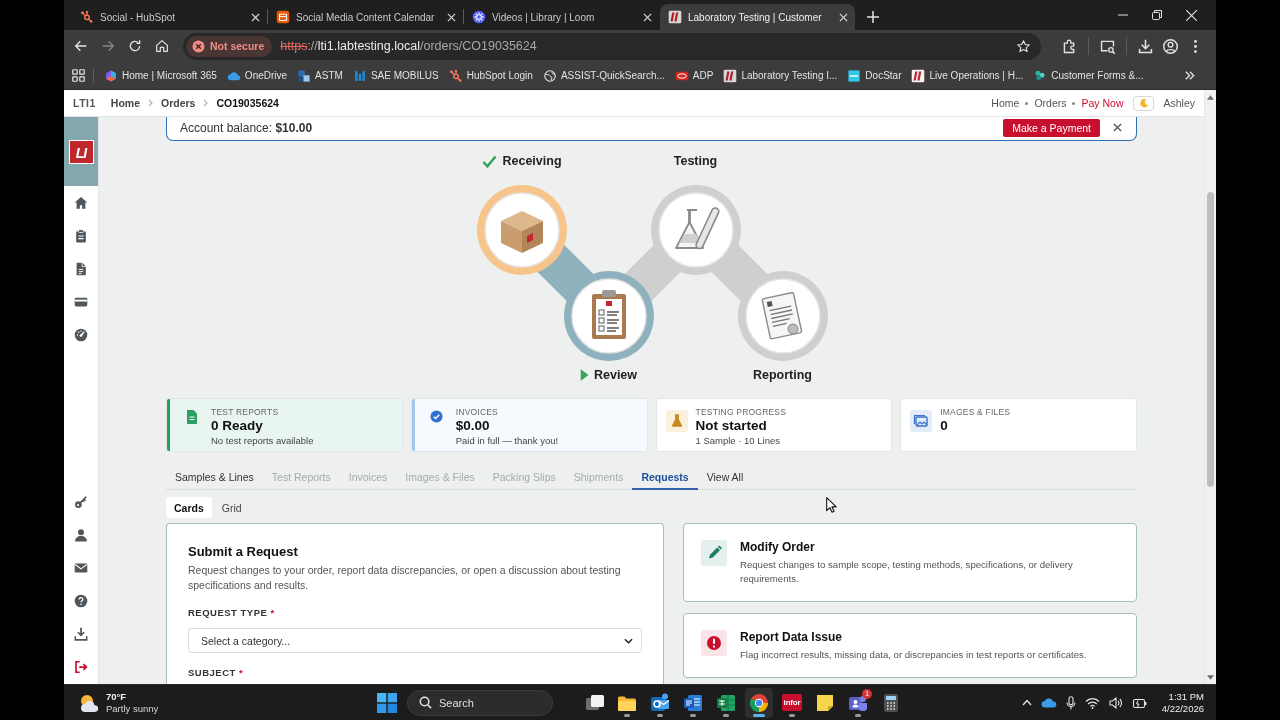  What do you see at coordinates (1070, 702) in the screenshot?
I see `microphone-icon` at bounding box center [1070, 702].